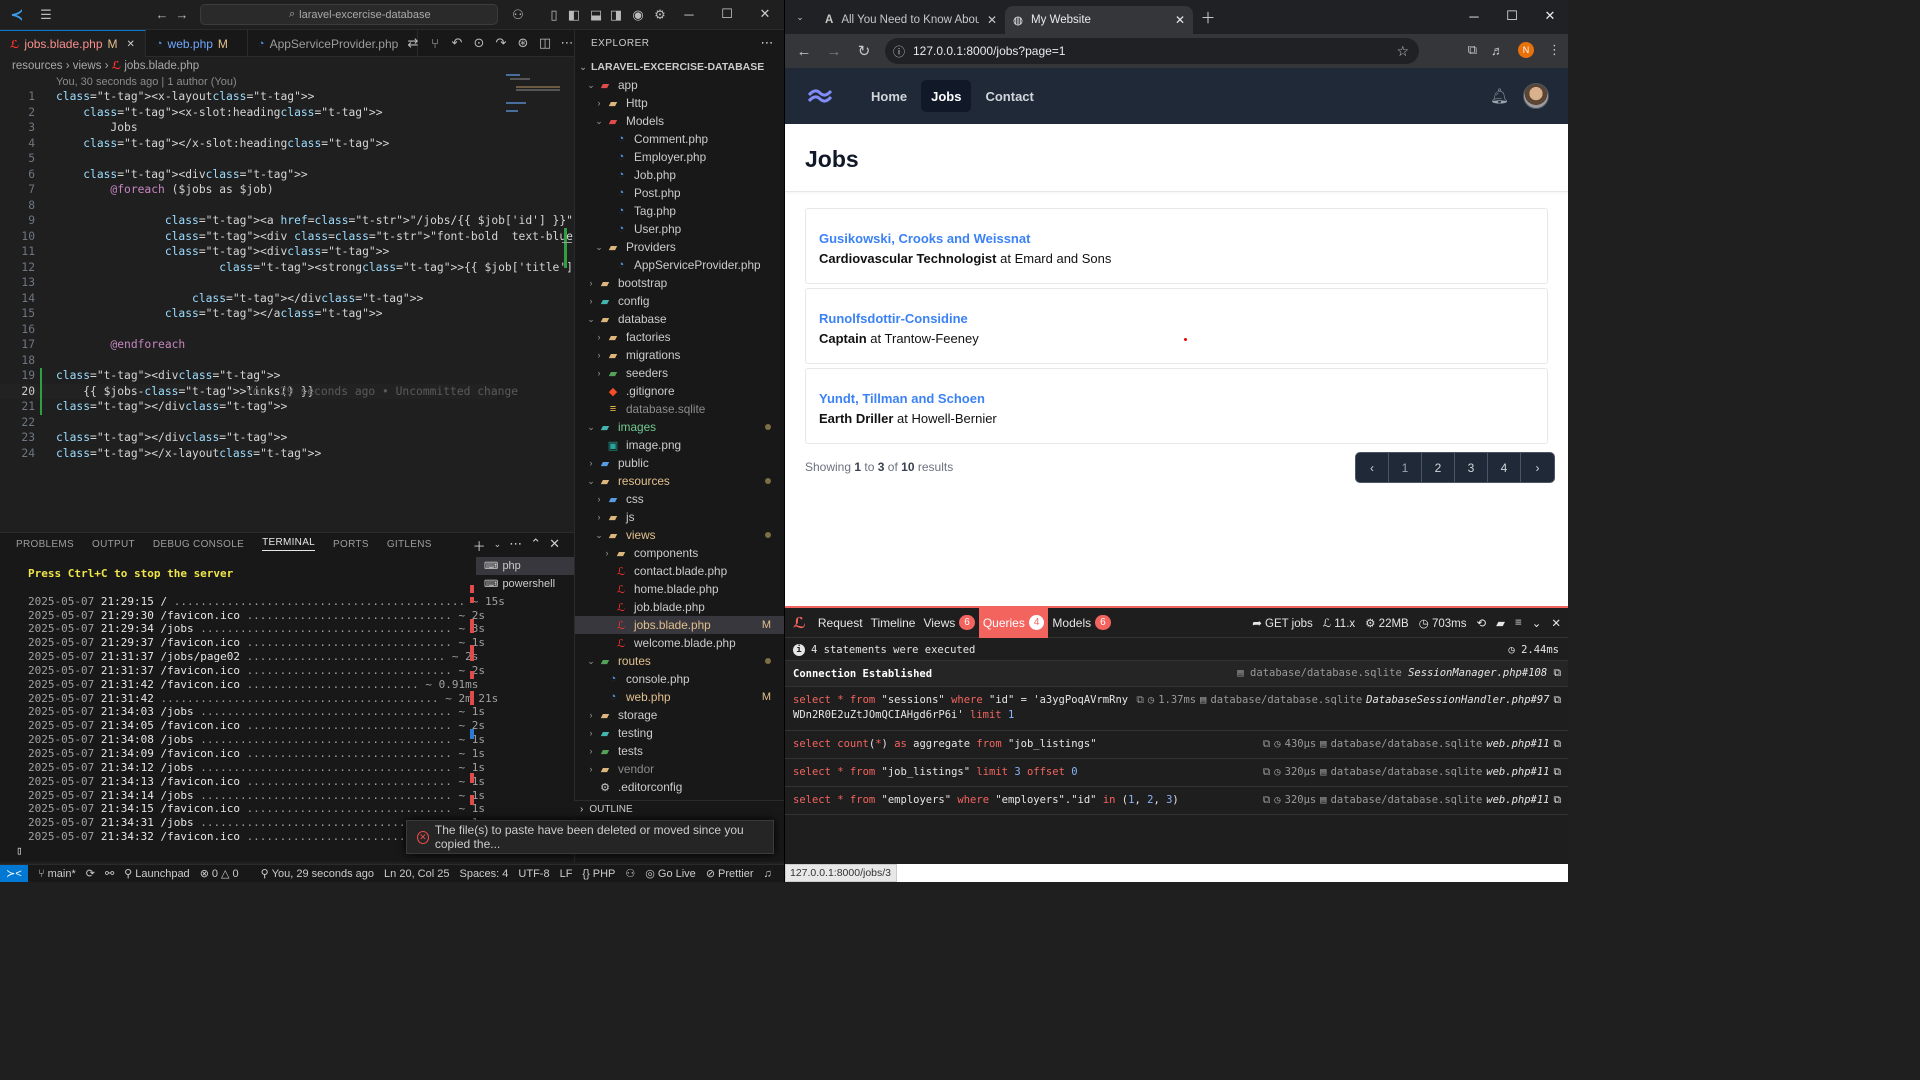 This screenshot has width=1920, height=1080. Describe the element at coordinates (1554, 50) in the screenshot. I see `chrome-menu-icon: ⋮` at that location.